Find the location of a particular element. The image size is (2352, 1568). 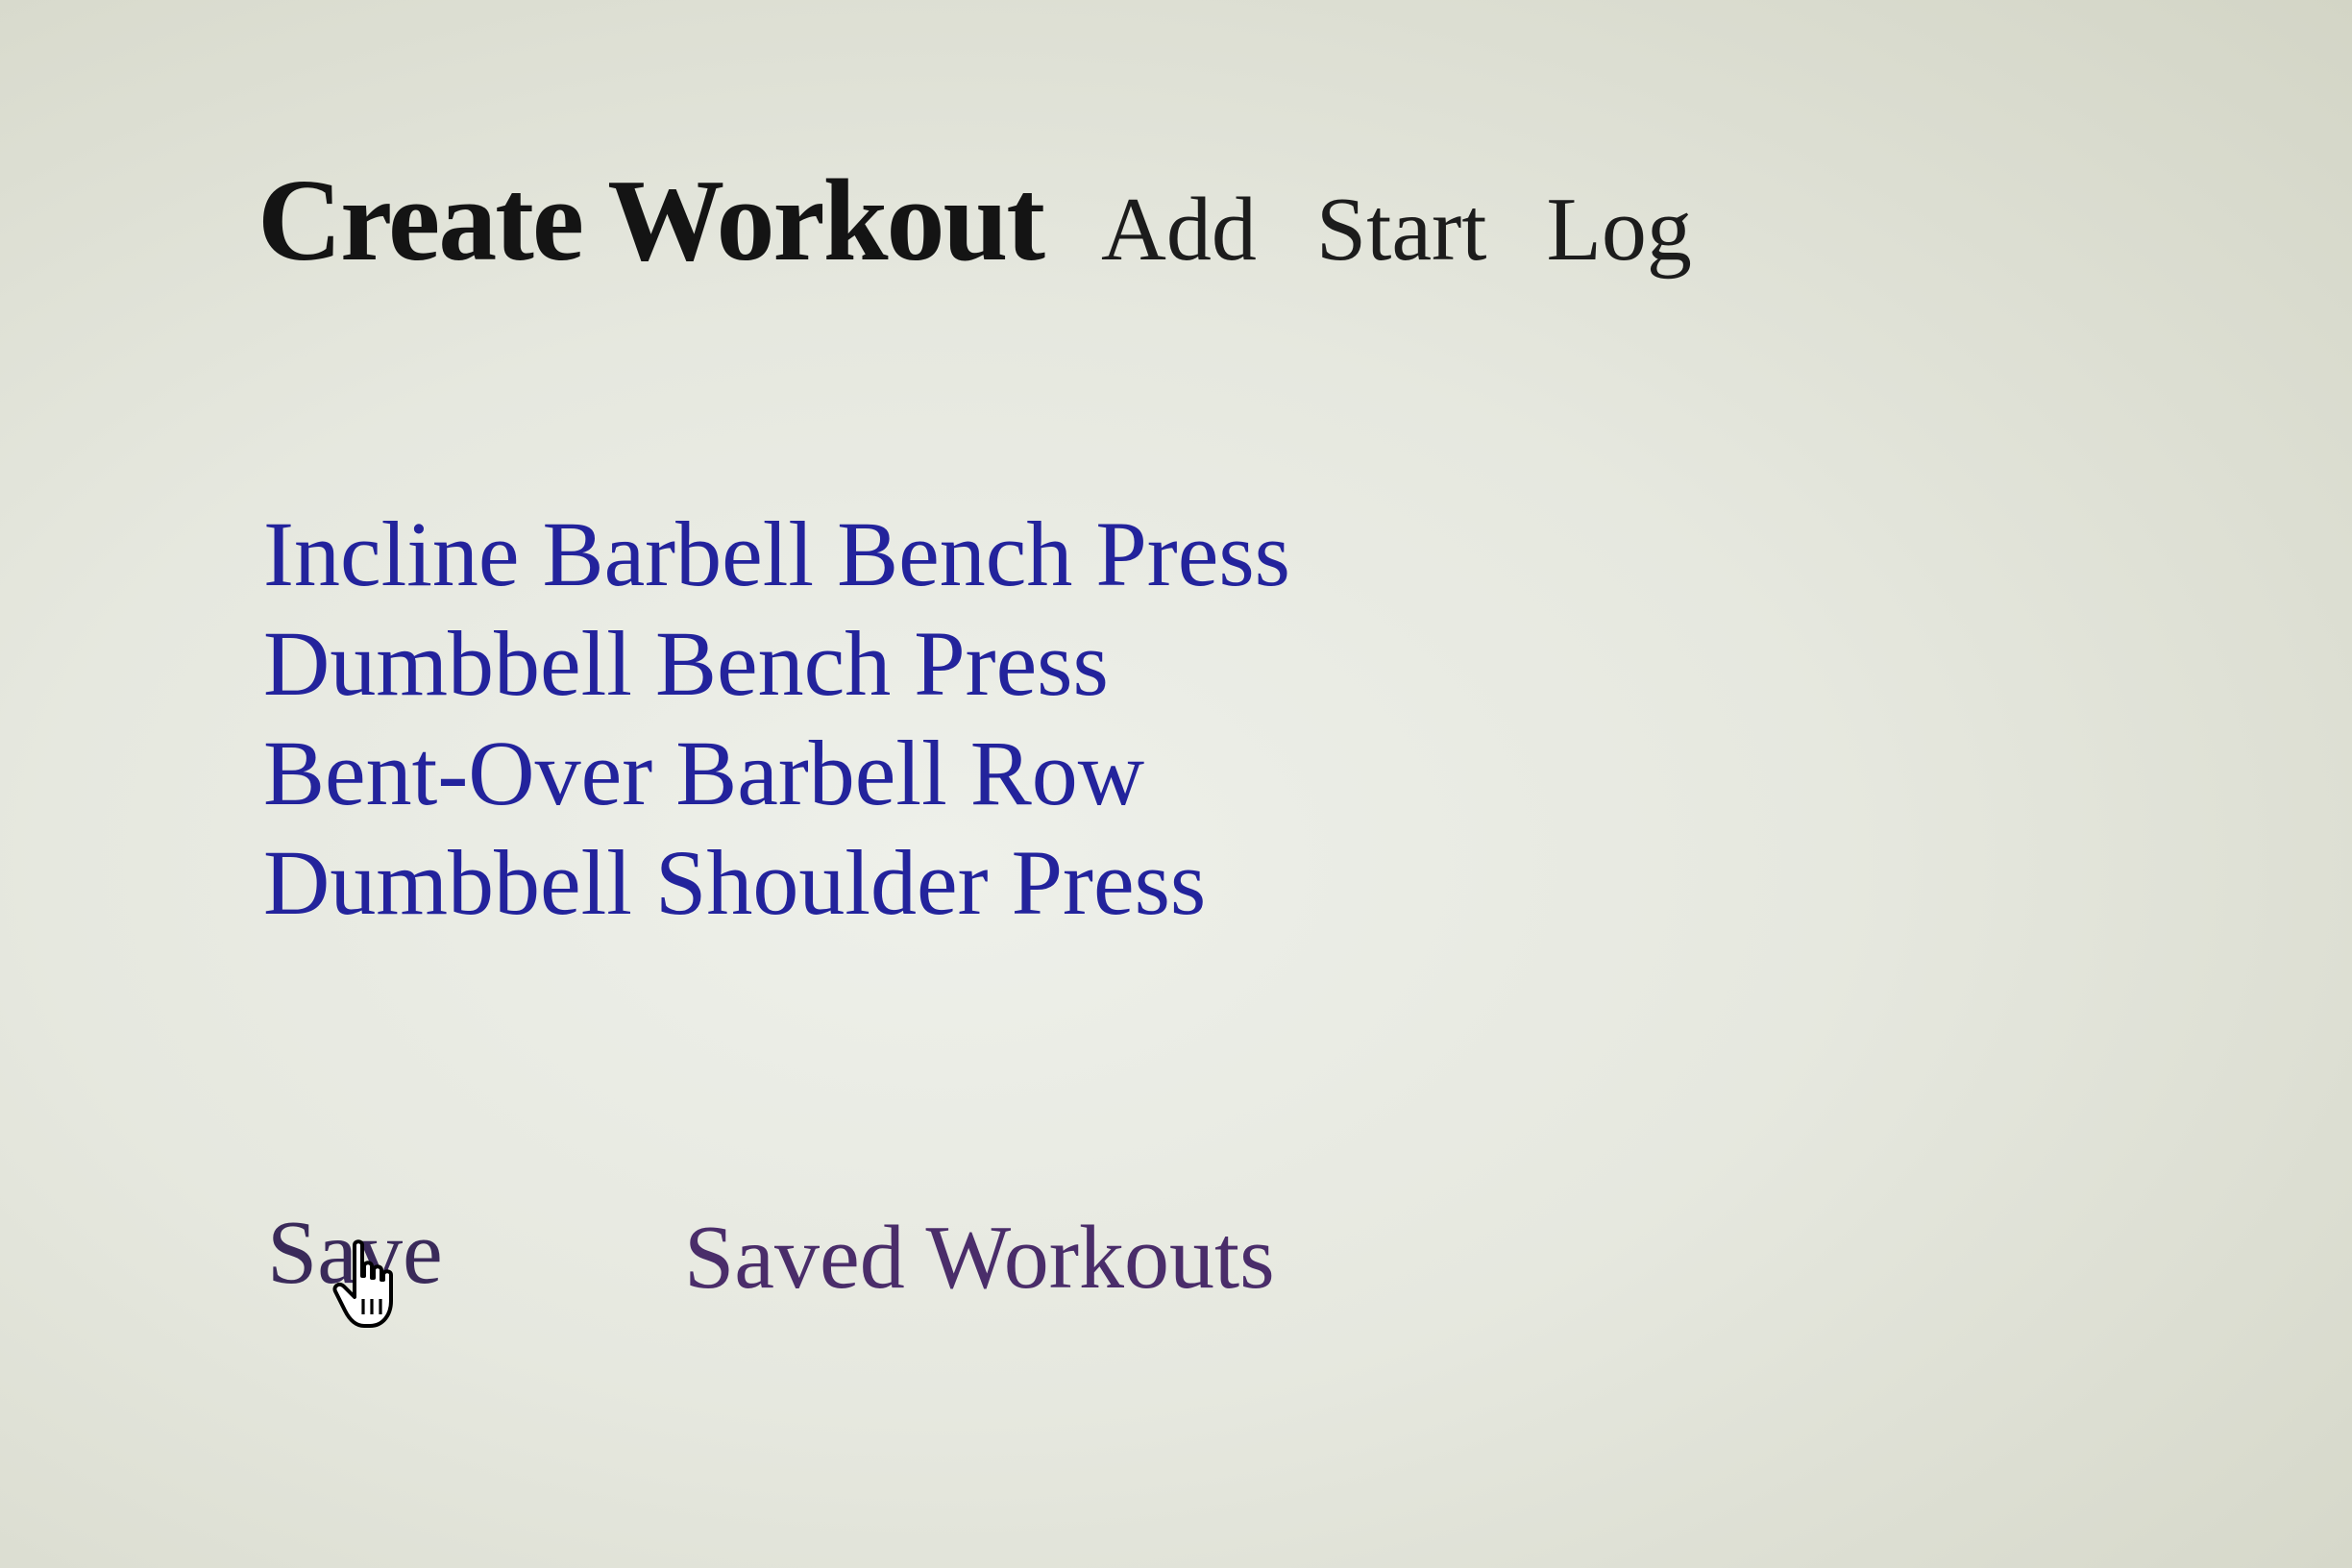

nav-link-add: Add is located at coordinates (1179, 230).